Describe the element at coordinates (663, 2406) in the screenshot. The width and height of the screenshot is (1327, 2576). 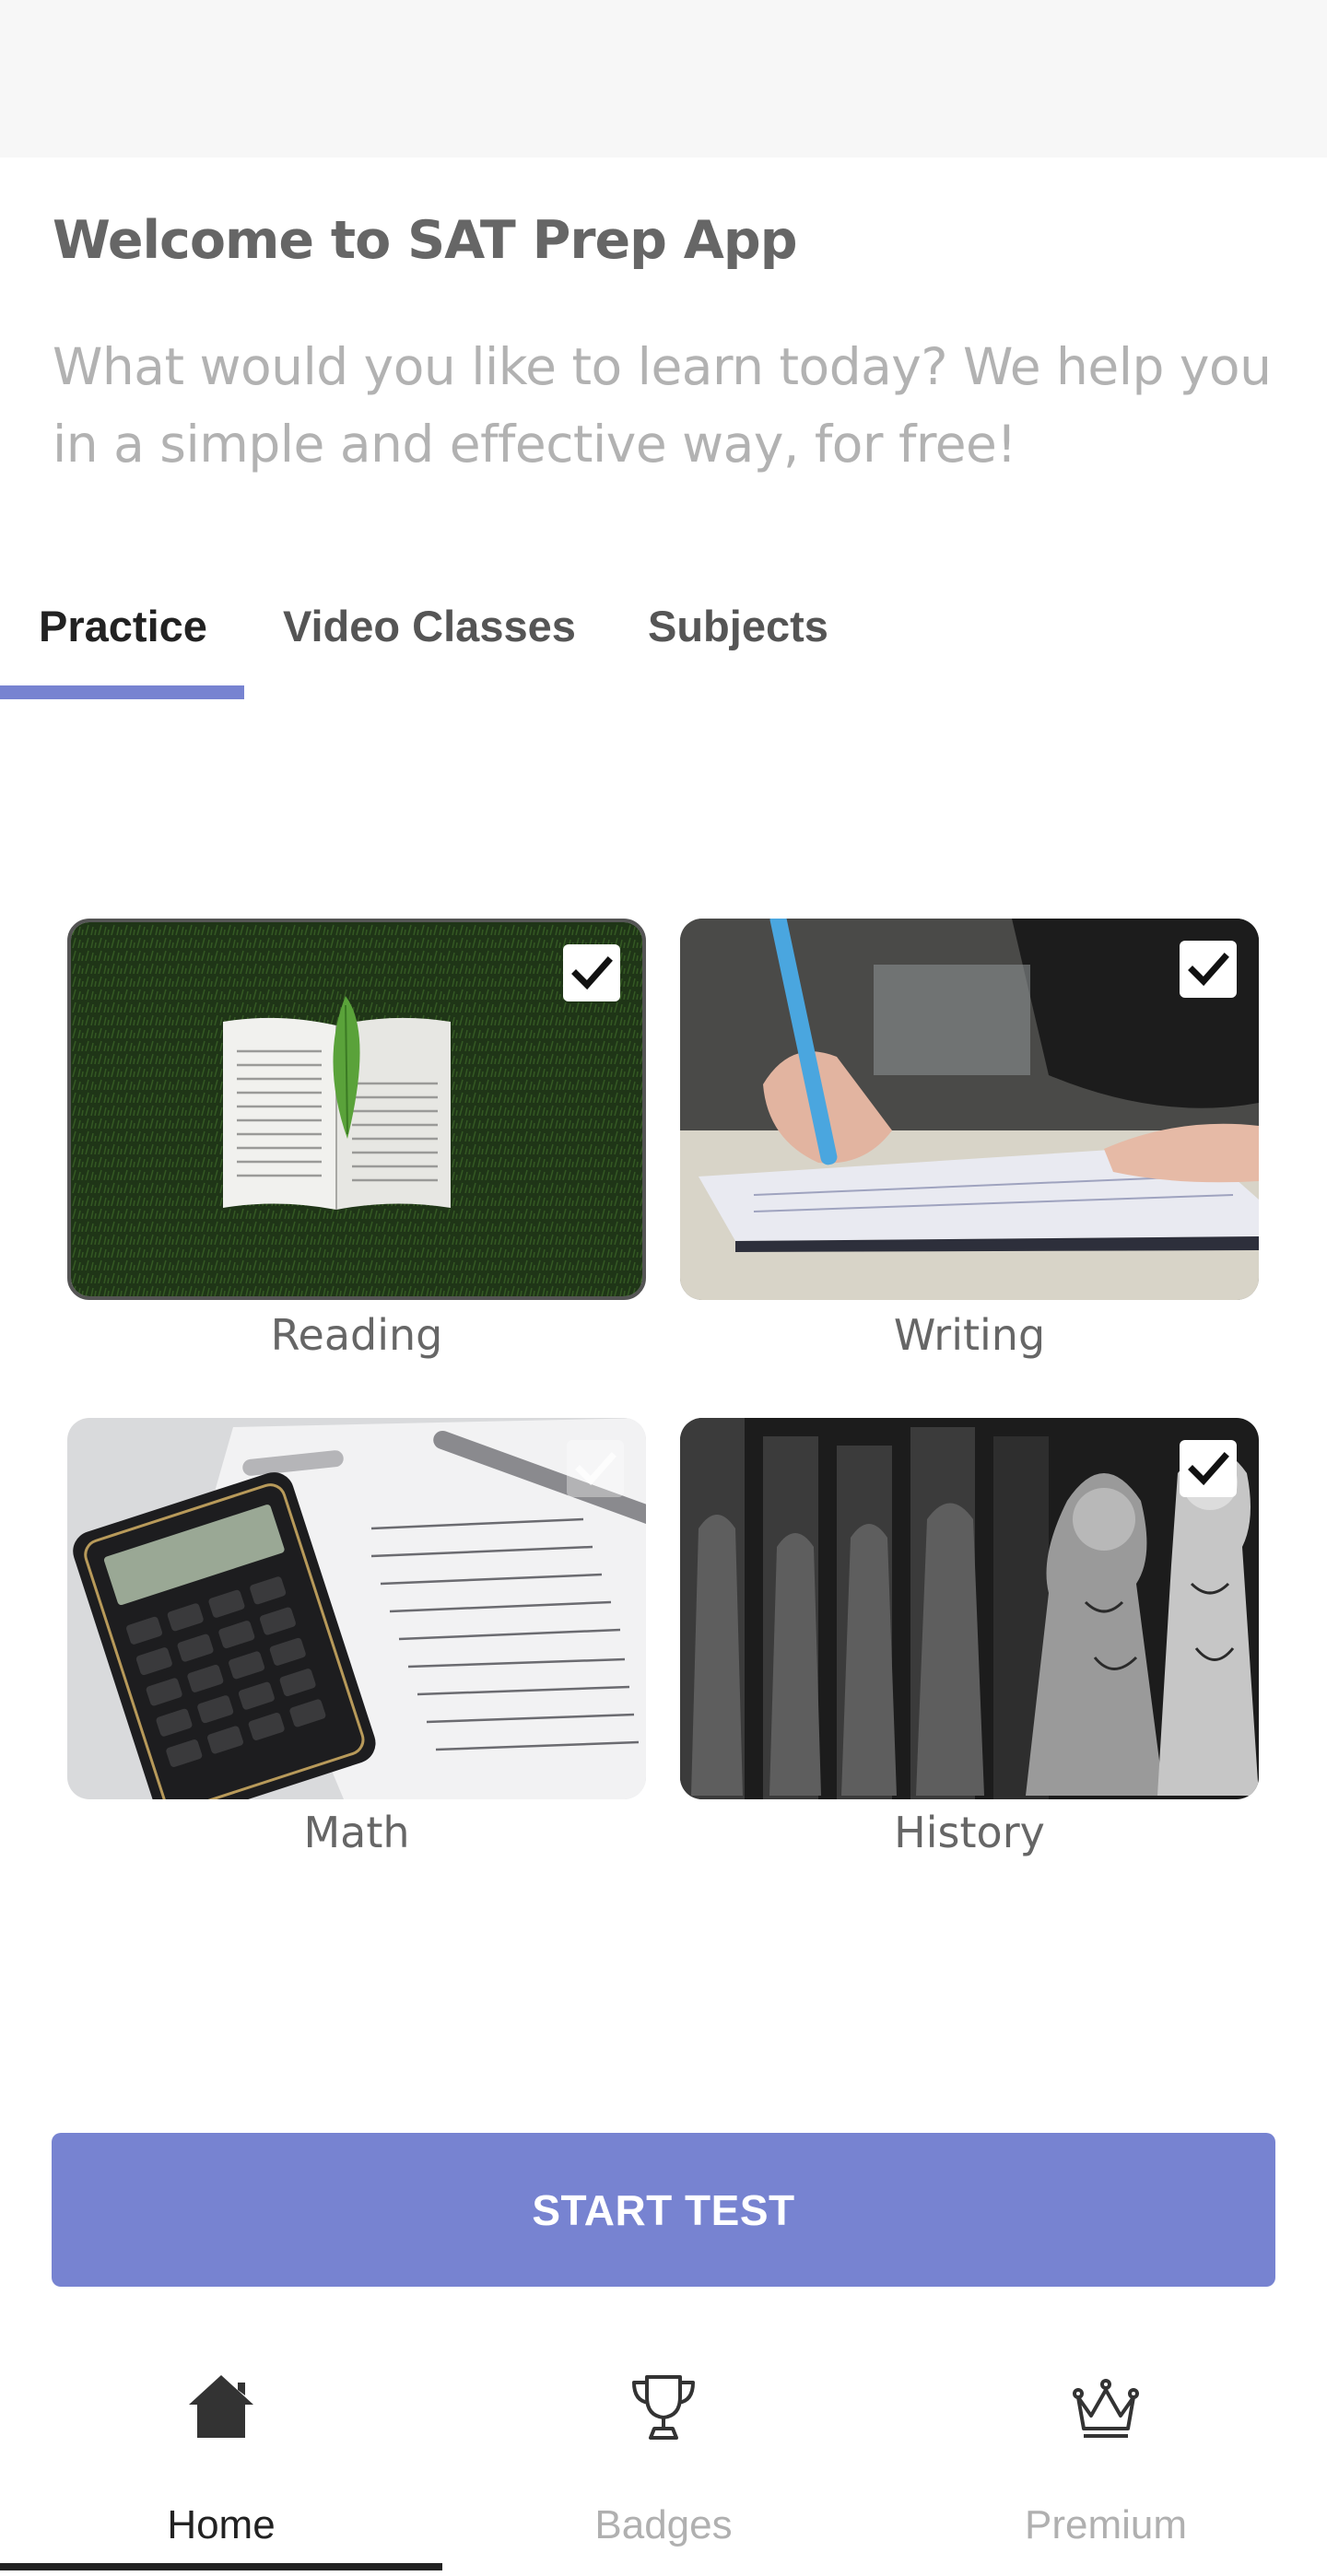
I see `trophy-icon` at that location.